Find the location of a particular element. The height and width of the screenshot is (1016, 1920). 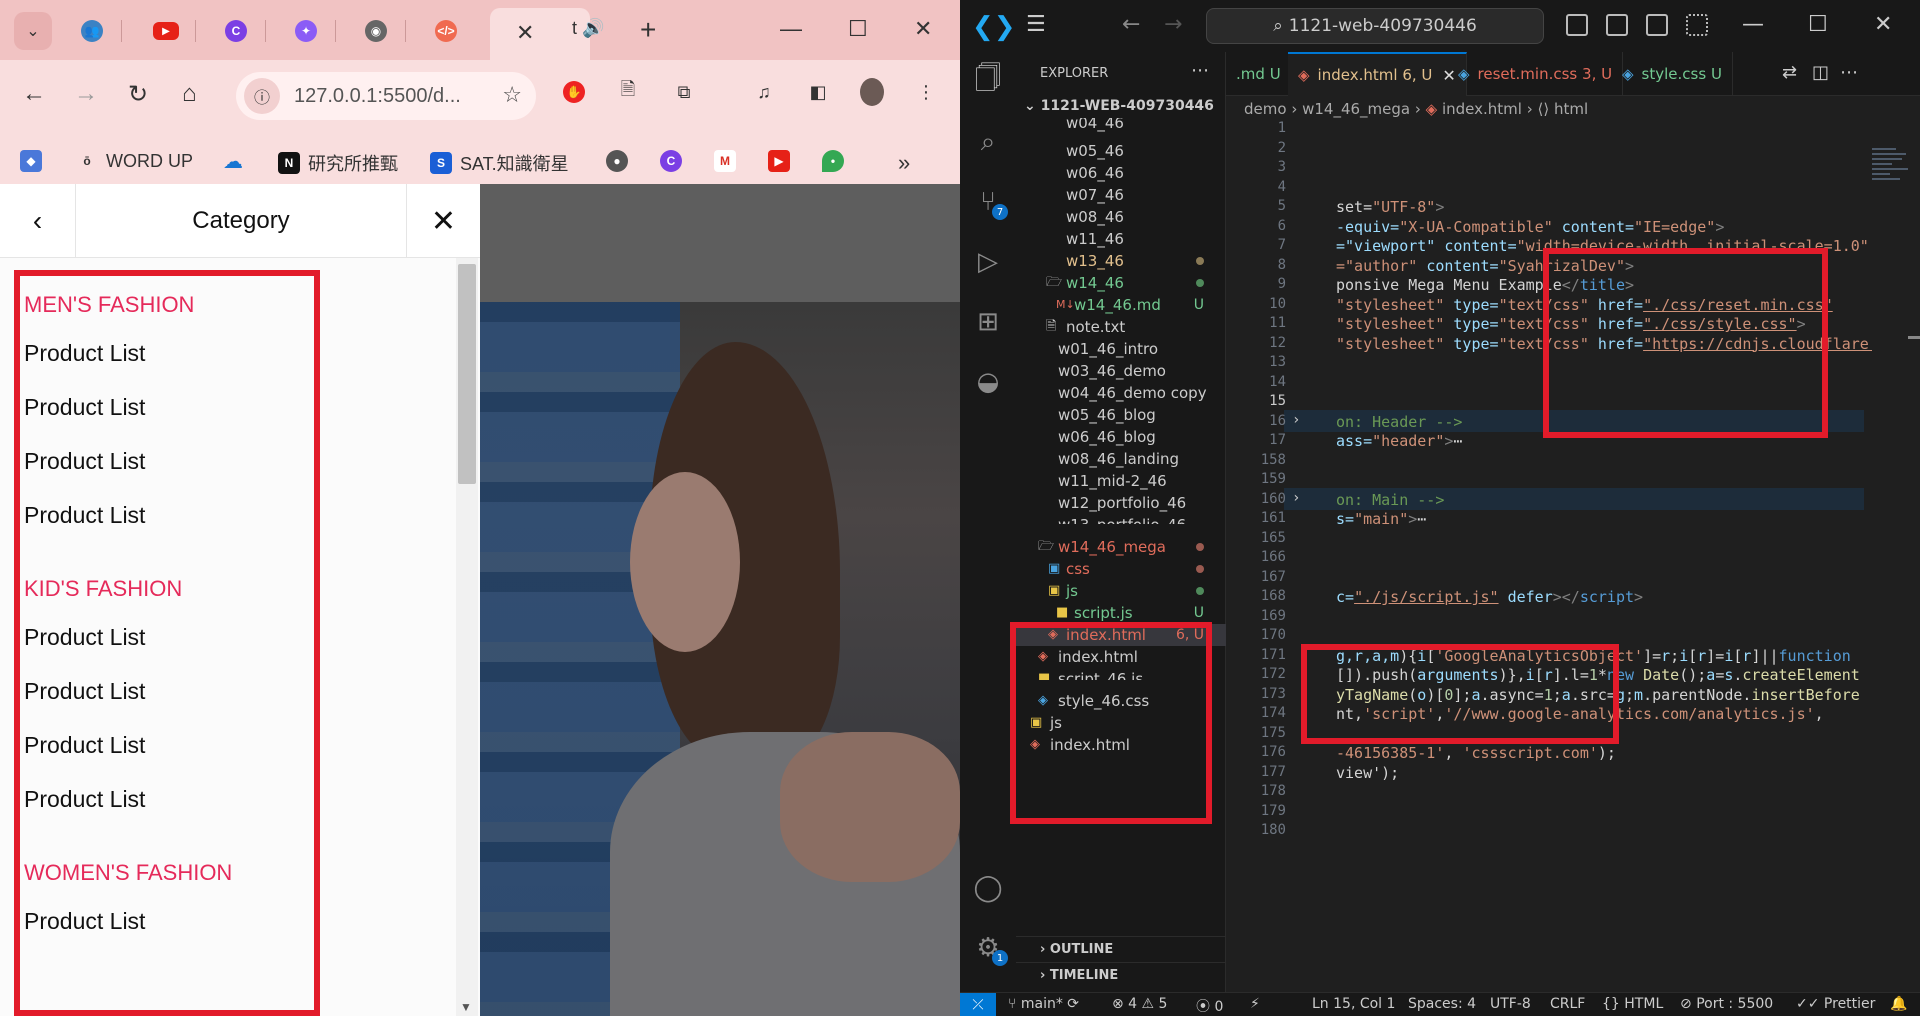

tree-item: 🗁 w14_46_mega is located at coordinates (1121, 547).